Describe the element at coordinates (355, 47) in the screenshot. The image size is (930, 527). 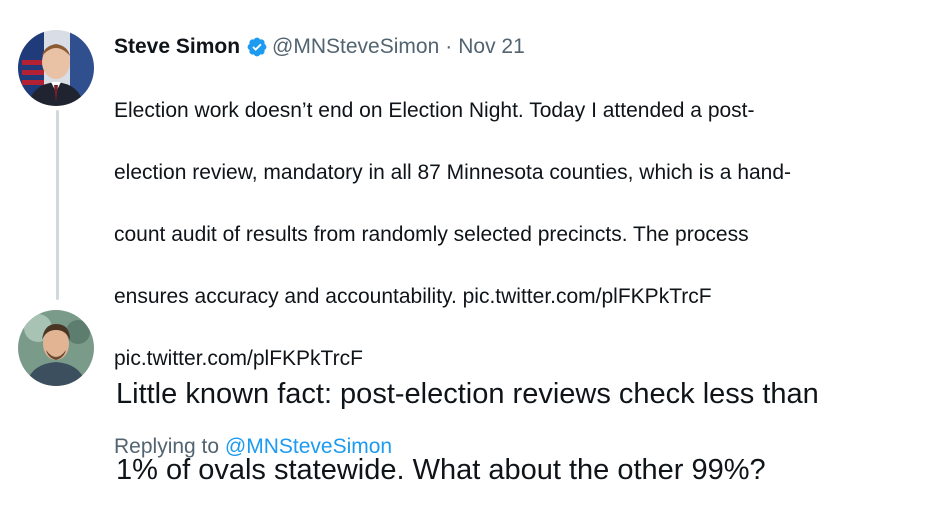
I see `author-handle: @MNSteveSimon` at that location.